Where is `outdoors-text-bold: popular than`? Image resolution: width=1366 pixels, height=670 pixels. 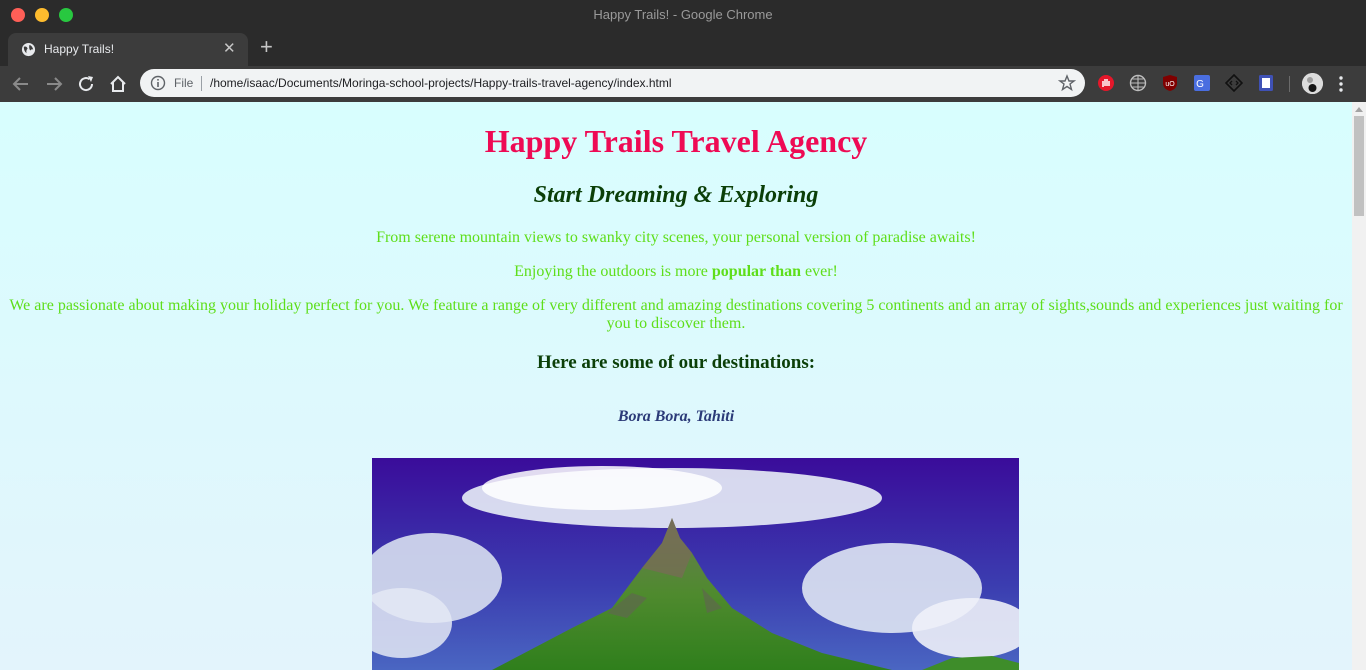 outdoors-text-bold: popular than is located at coordinates (756, 271).